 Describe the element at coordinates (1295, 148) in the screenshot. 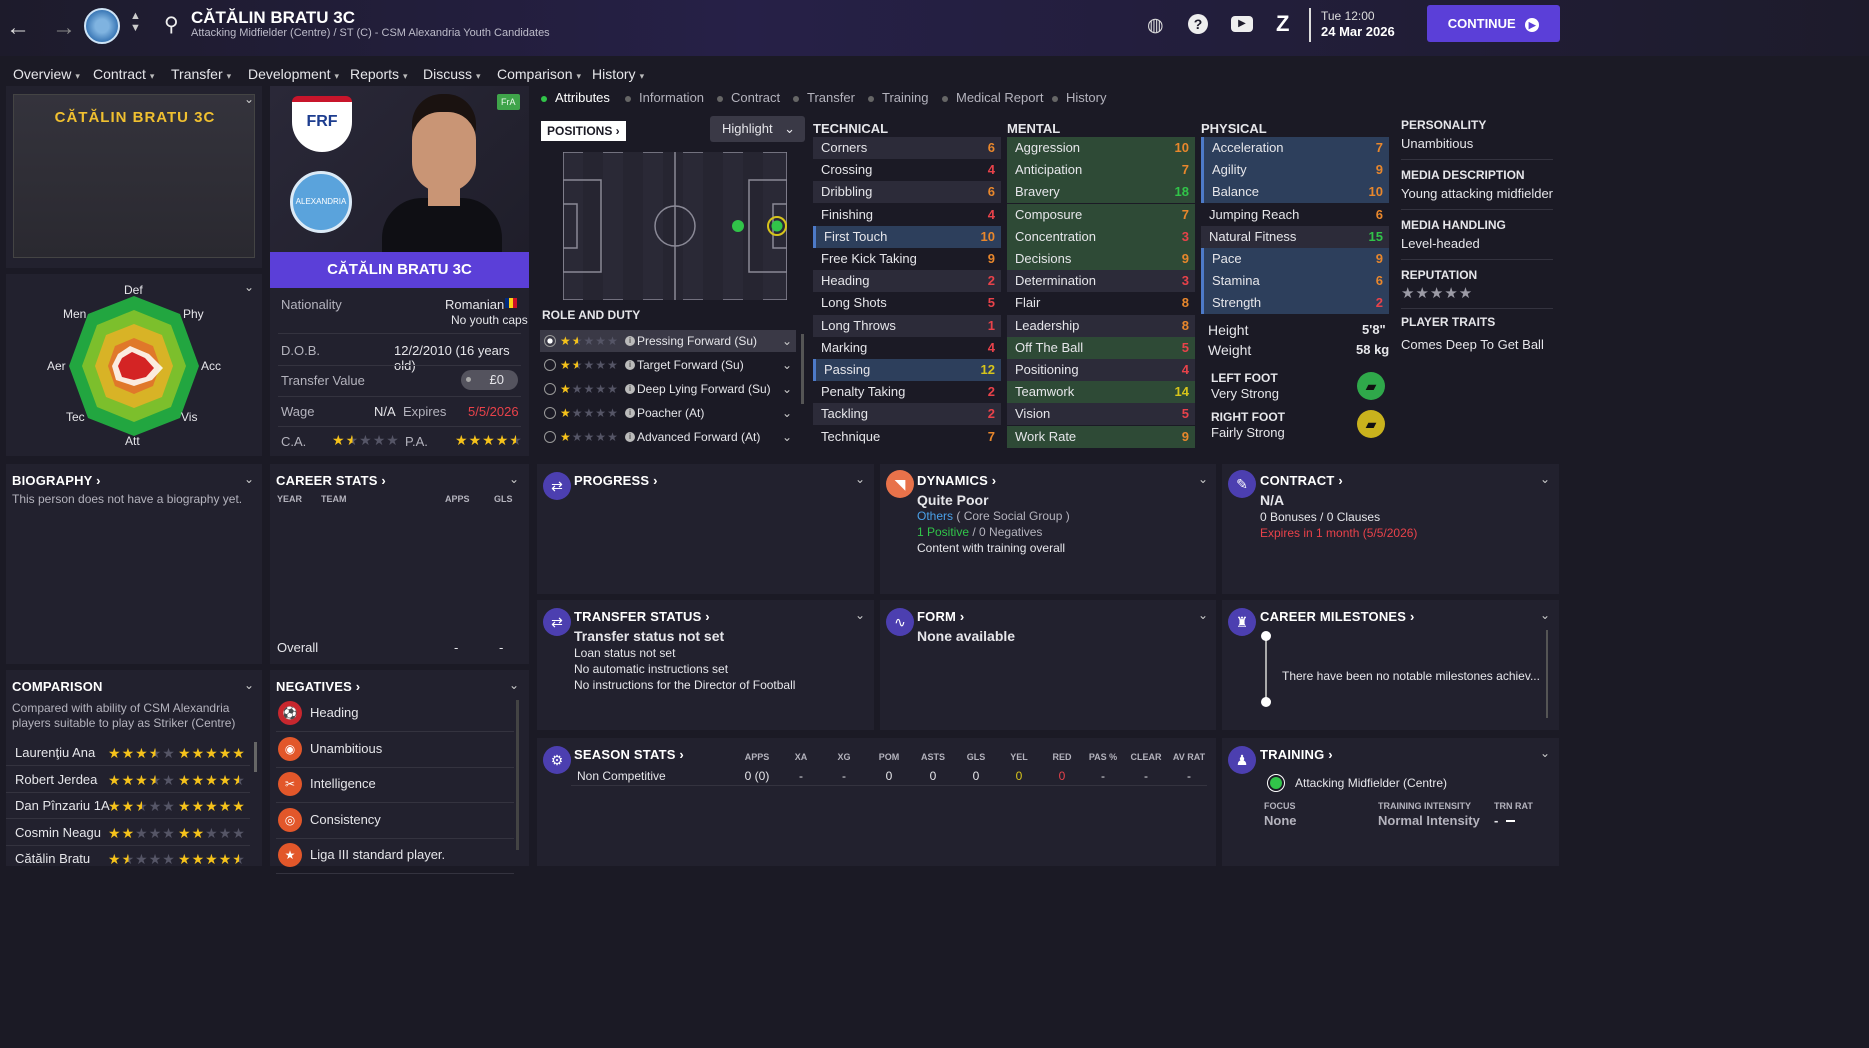

I see `attribute-row-acceleration: Acceleration 7` at that location.